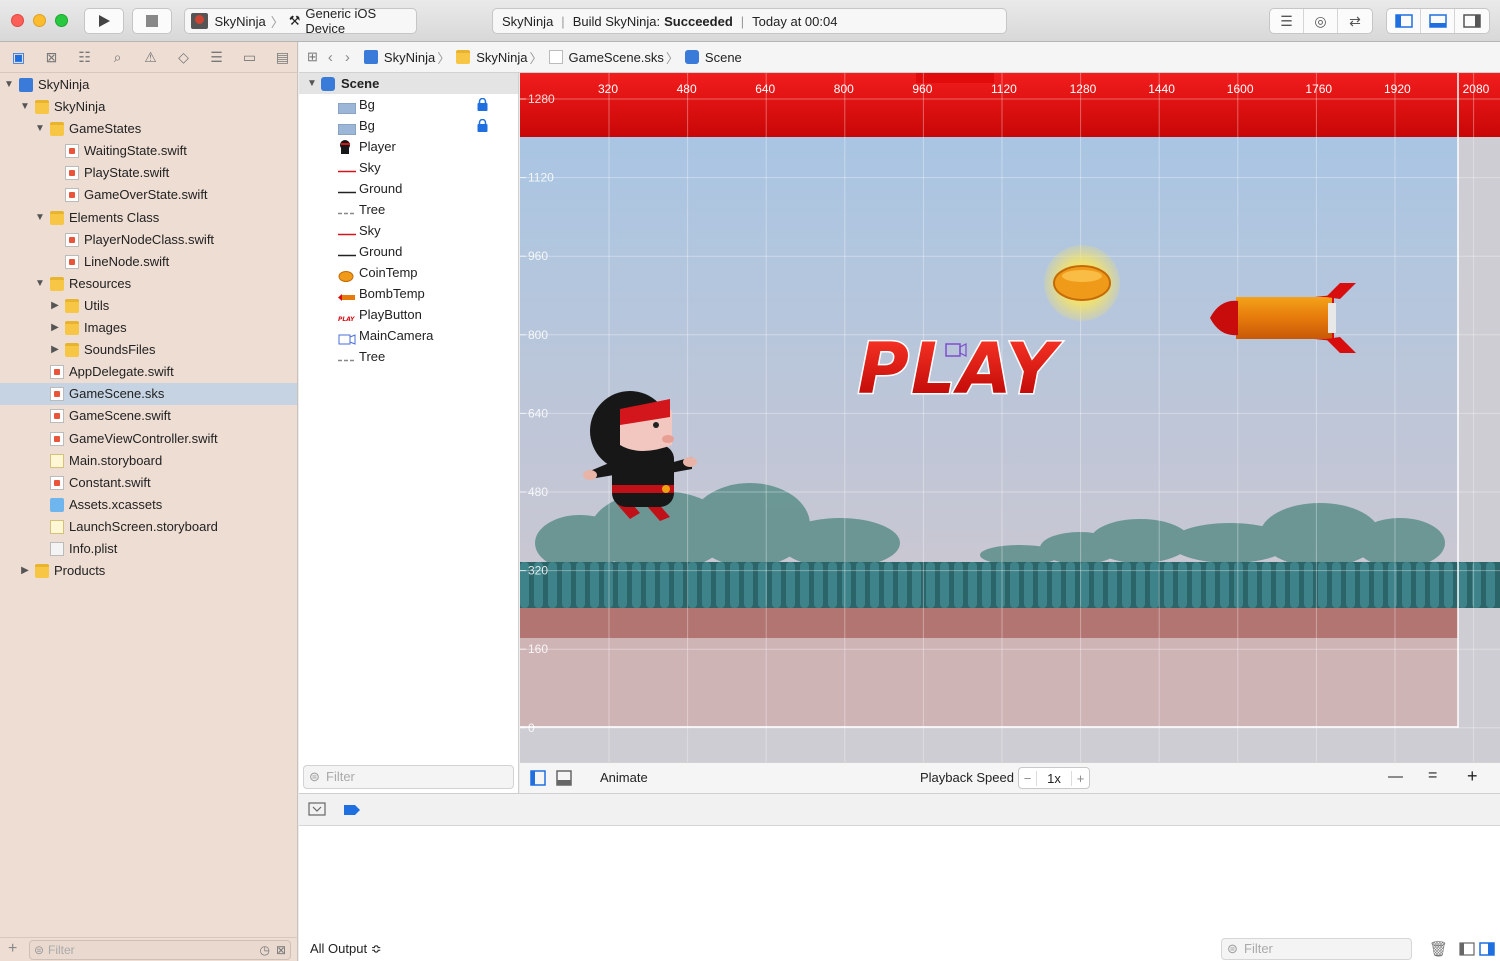 This screenshot has width=1500, height=961. What do you see at coordinates (1287, 21) in the screenshot?
I see `standard-editor-icon: ☰` at bounding box center [1287, 21].